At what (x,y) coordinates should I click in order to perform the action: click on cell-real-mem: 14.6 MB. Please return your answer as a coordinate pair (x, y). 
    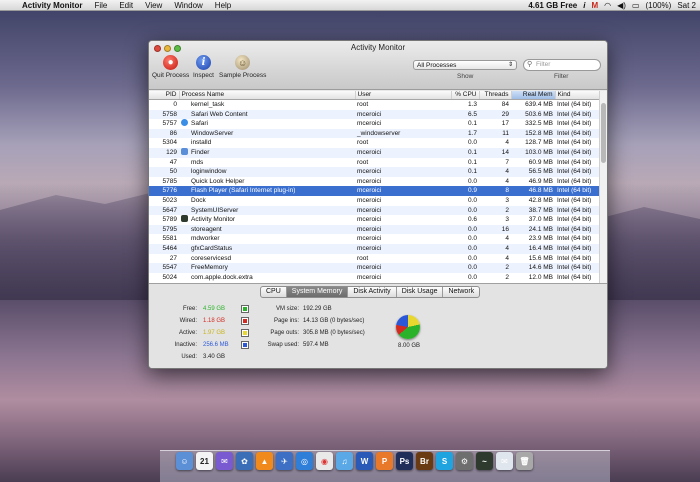
    Looking at the image, I should click on (533, 268).